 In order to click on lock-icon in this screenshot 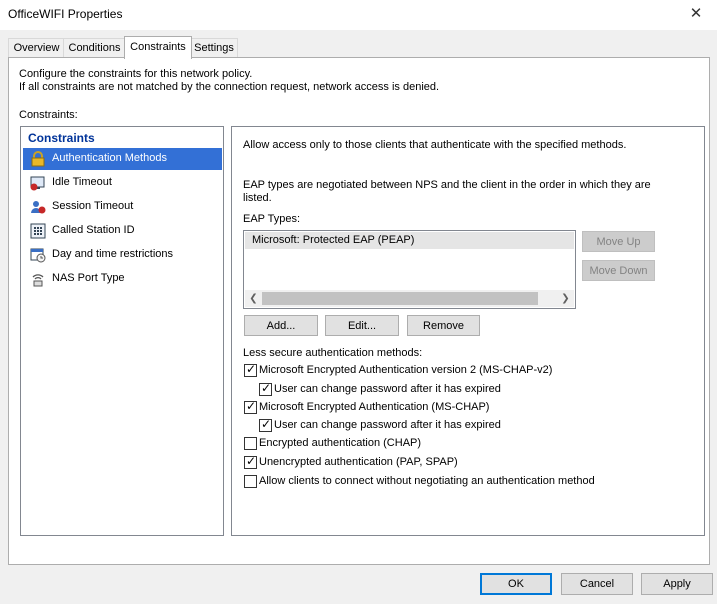, I will do `click(38, 159)`.